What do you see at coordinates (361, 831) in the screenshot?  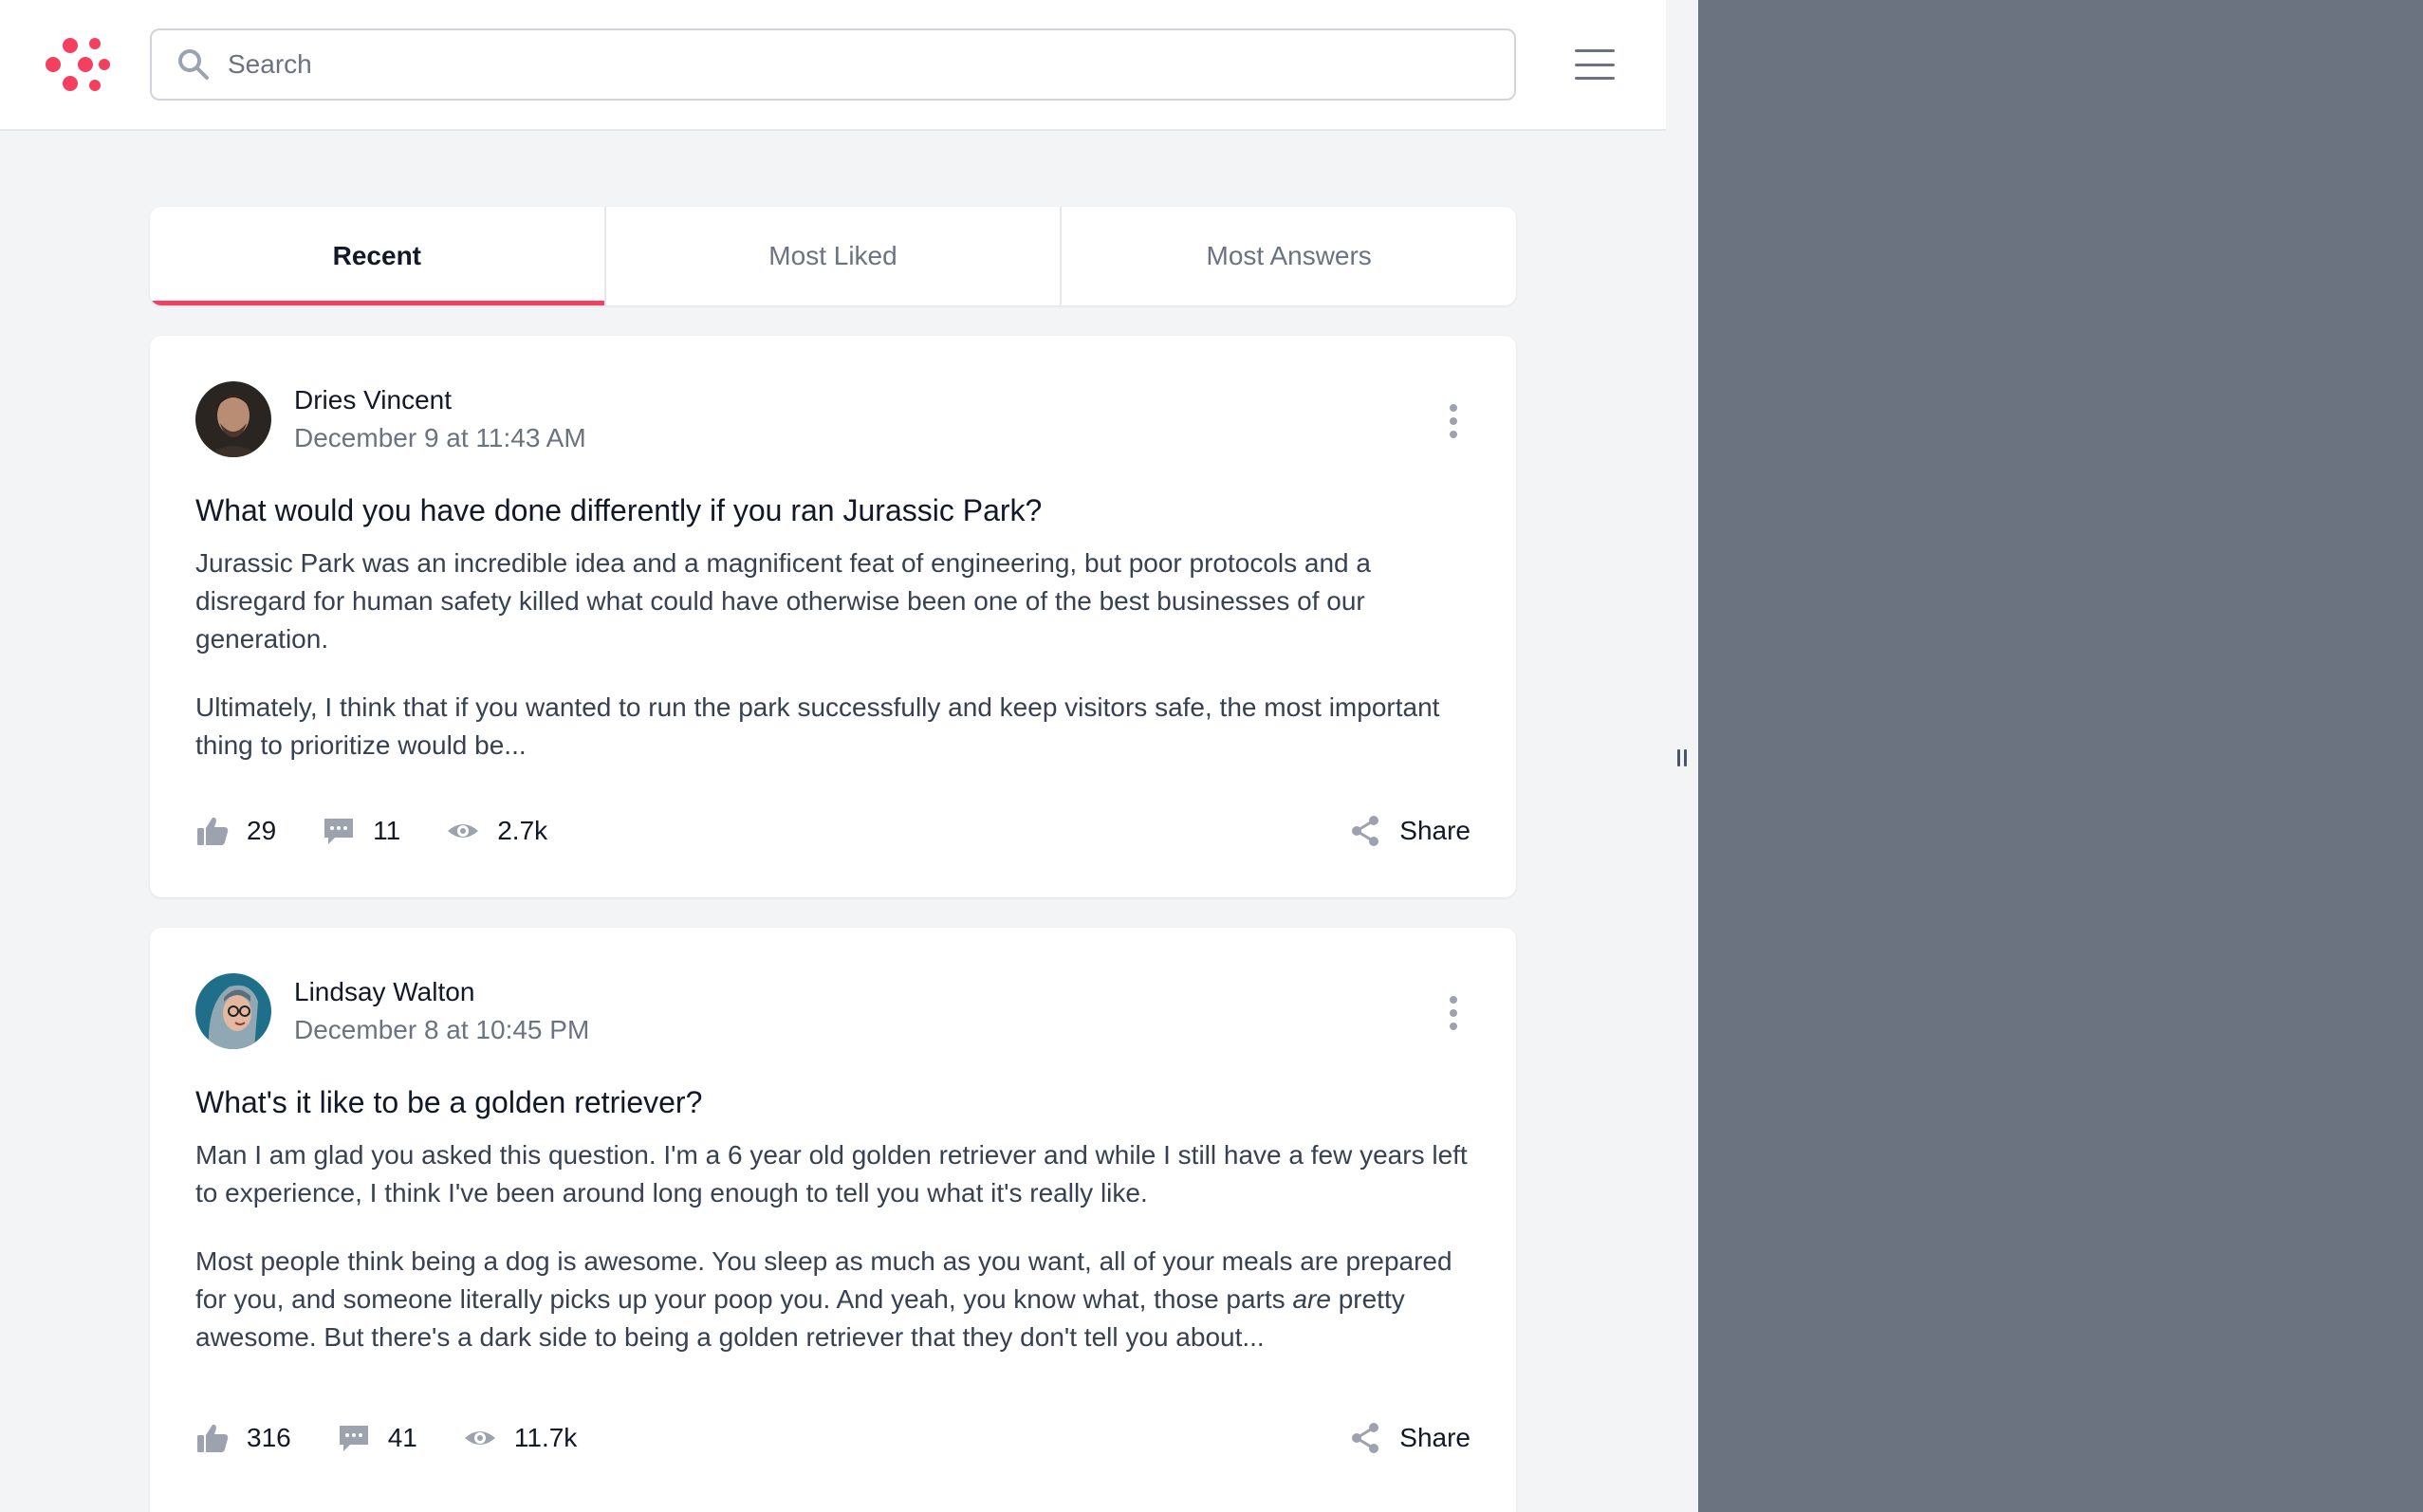 I see `reply-button: 11` at bounding box center [361, 831].